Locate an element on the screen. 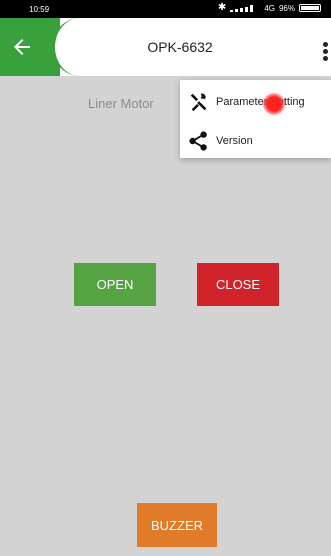 Image resolution: width=331 pixels, height=556 pixels. open-button: OPEN is located at coordinates (115, 284).